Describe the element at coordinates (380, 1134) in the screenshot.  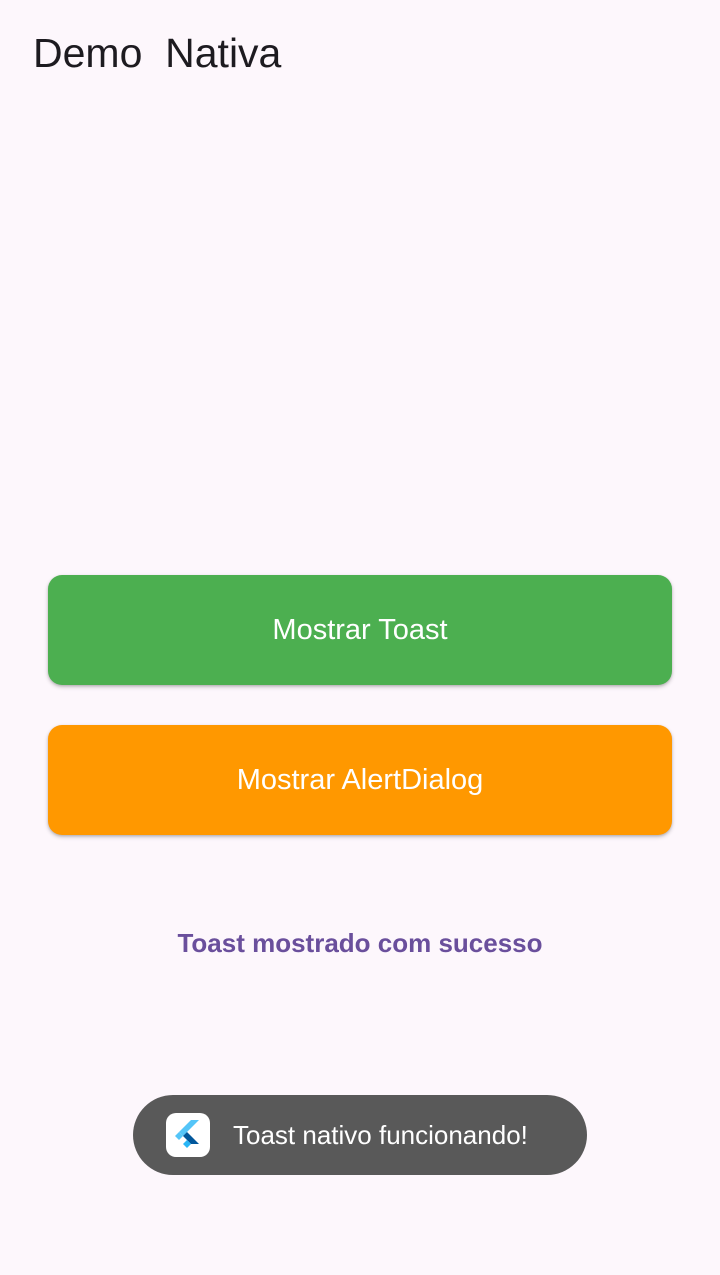
I see `toast-message: Toast nativo funcionando!` at that location.